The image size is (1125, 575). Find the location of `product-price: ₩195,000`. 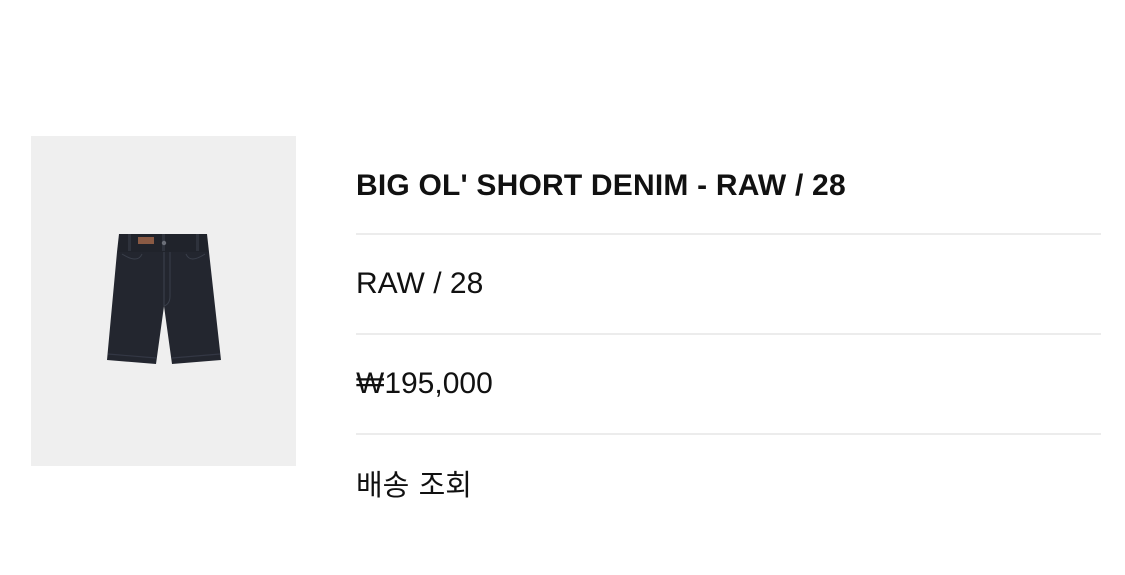

product-price: ₩195,000 is located at coordinates (424, 383).